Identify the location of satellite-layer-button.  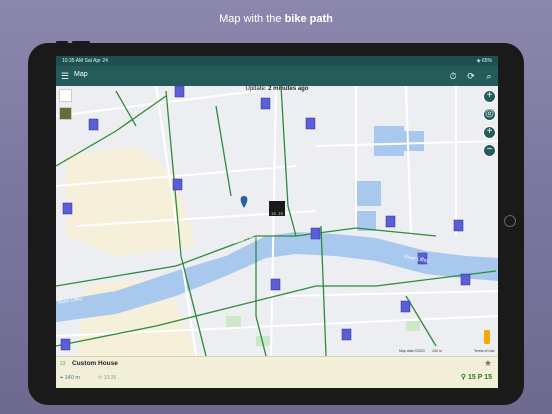
(65, 113).